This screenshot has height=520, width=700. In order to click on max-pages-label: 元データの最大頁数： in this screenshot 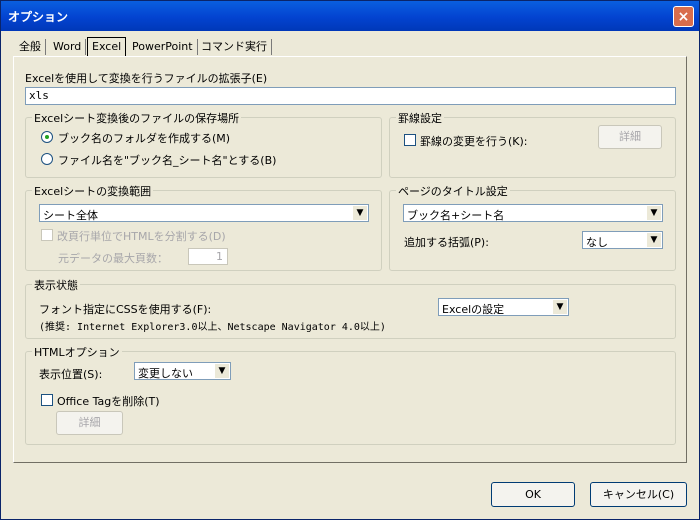, I will do `click(113, 258)`.